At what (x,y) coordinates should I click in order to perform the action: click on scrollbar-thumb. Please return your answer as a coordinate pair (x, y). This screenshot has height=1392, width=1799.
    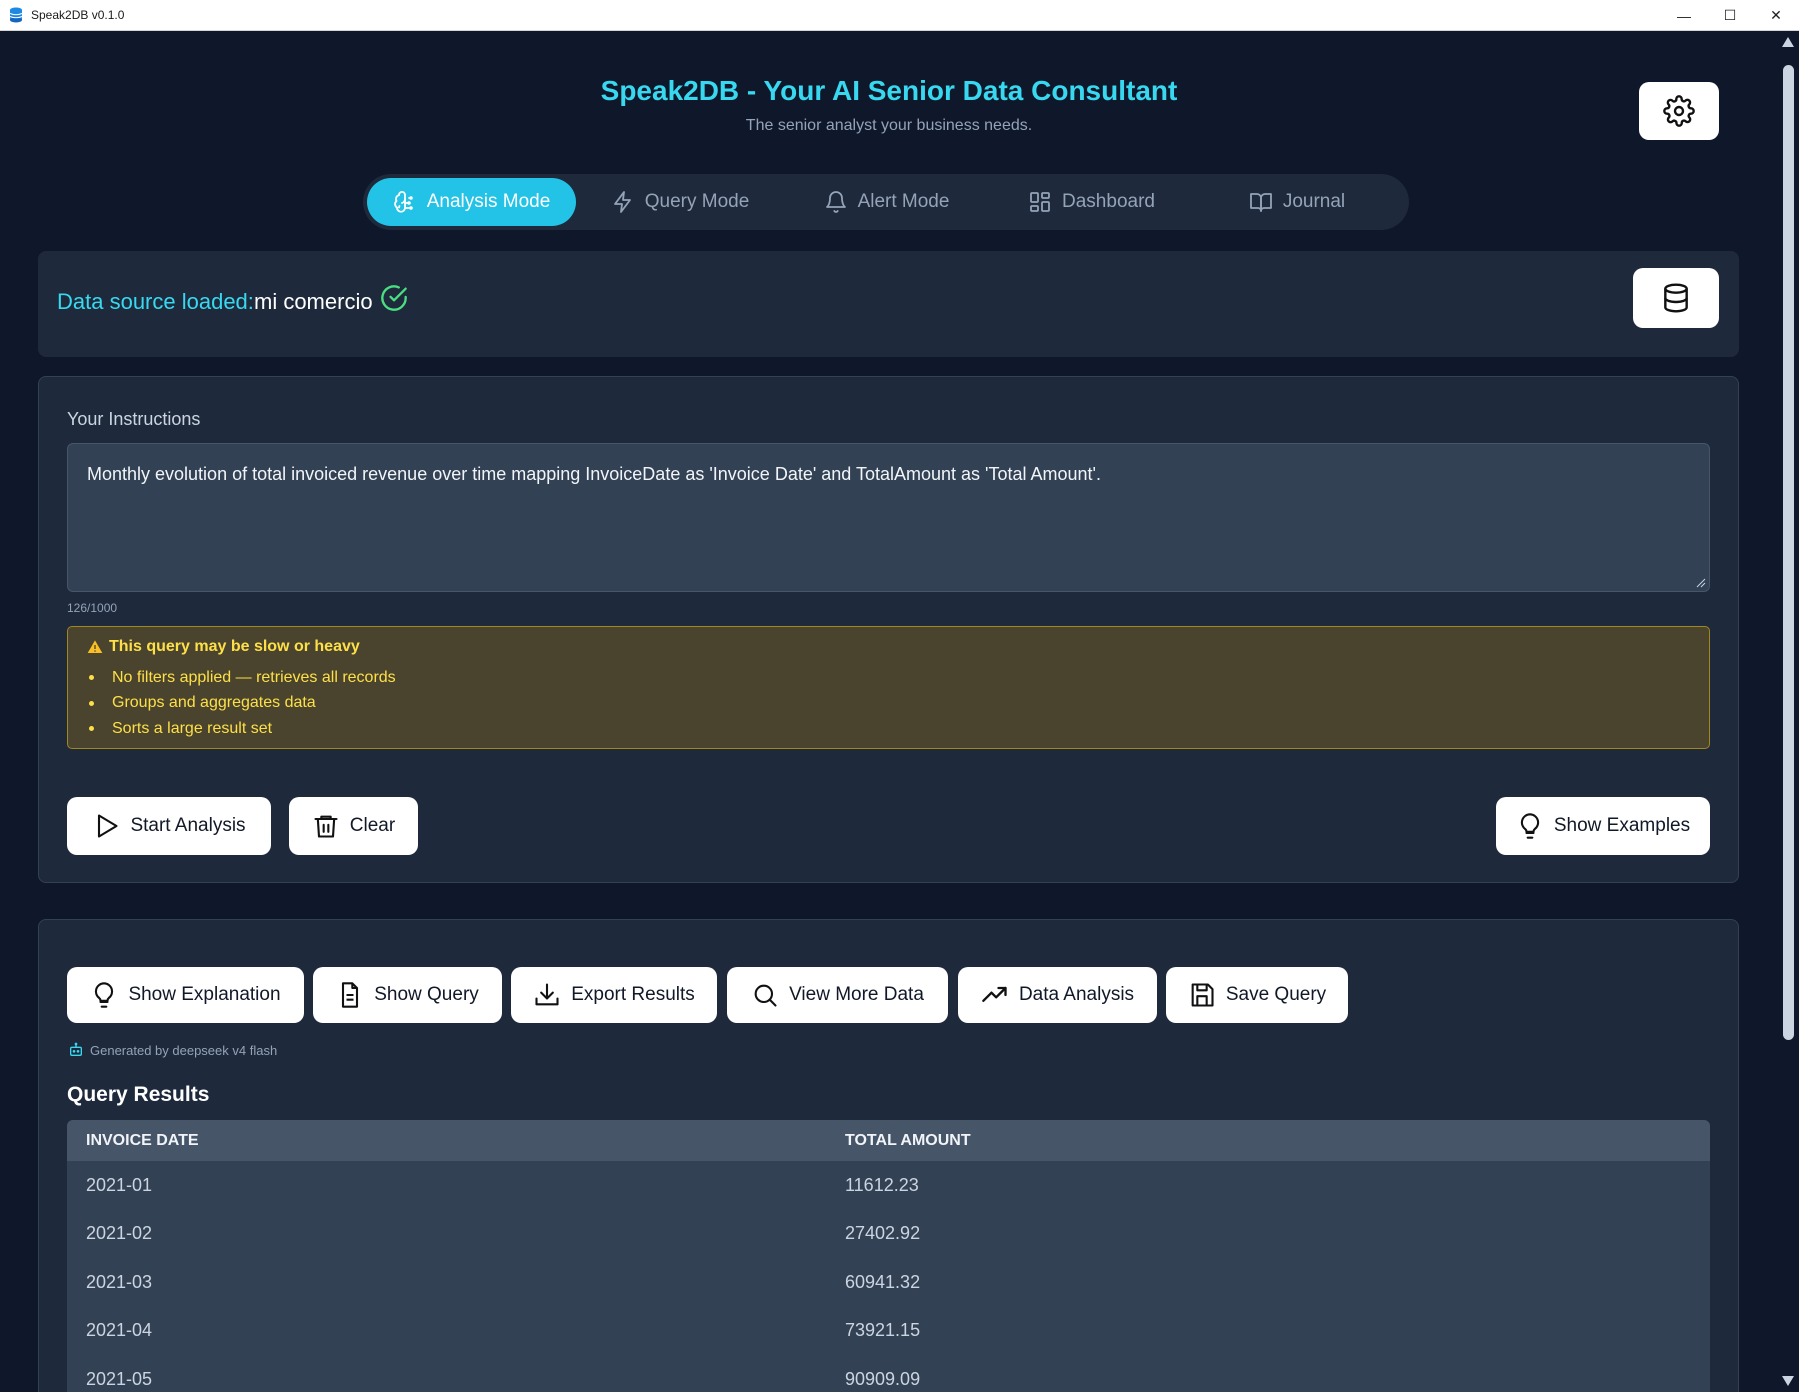
    Looking at the image, I should click on (1788, 552).